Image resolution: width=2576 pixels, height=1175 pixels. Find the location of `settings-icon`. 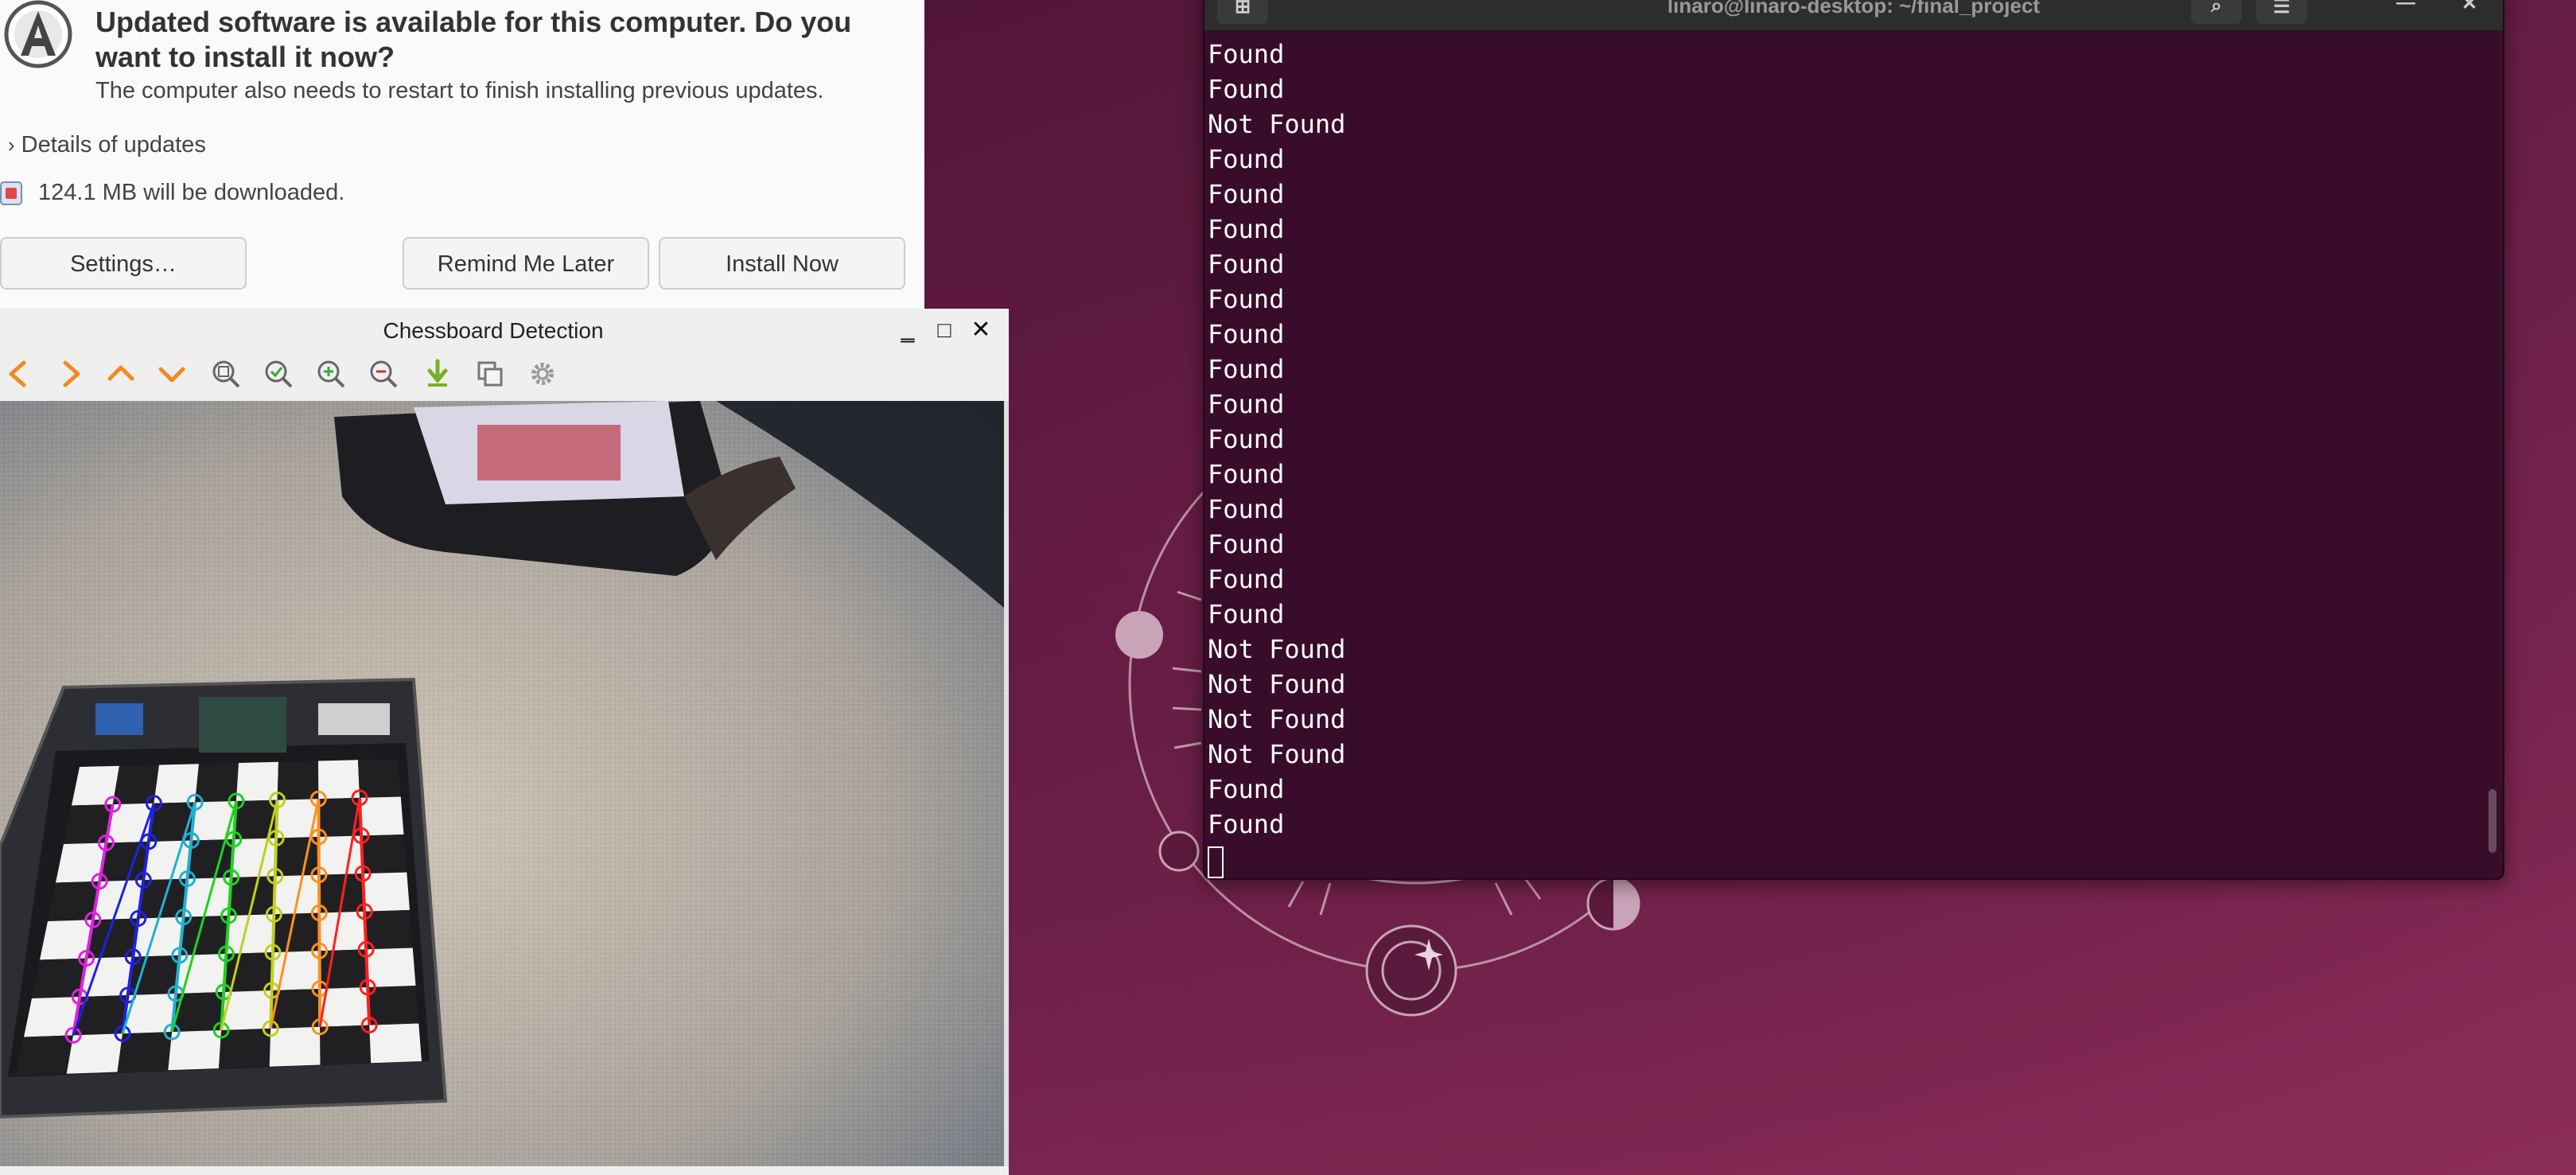

settings-icon is located at coordinates (542, 374).